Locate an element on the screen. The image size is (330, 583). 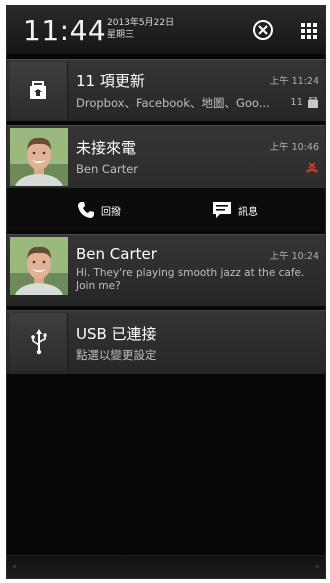
message-icon is located at coordinates (222, 210).